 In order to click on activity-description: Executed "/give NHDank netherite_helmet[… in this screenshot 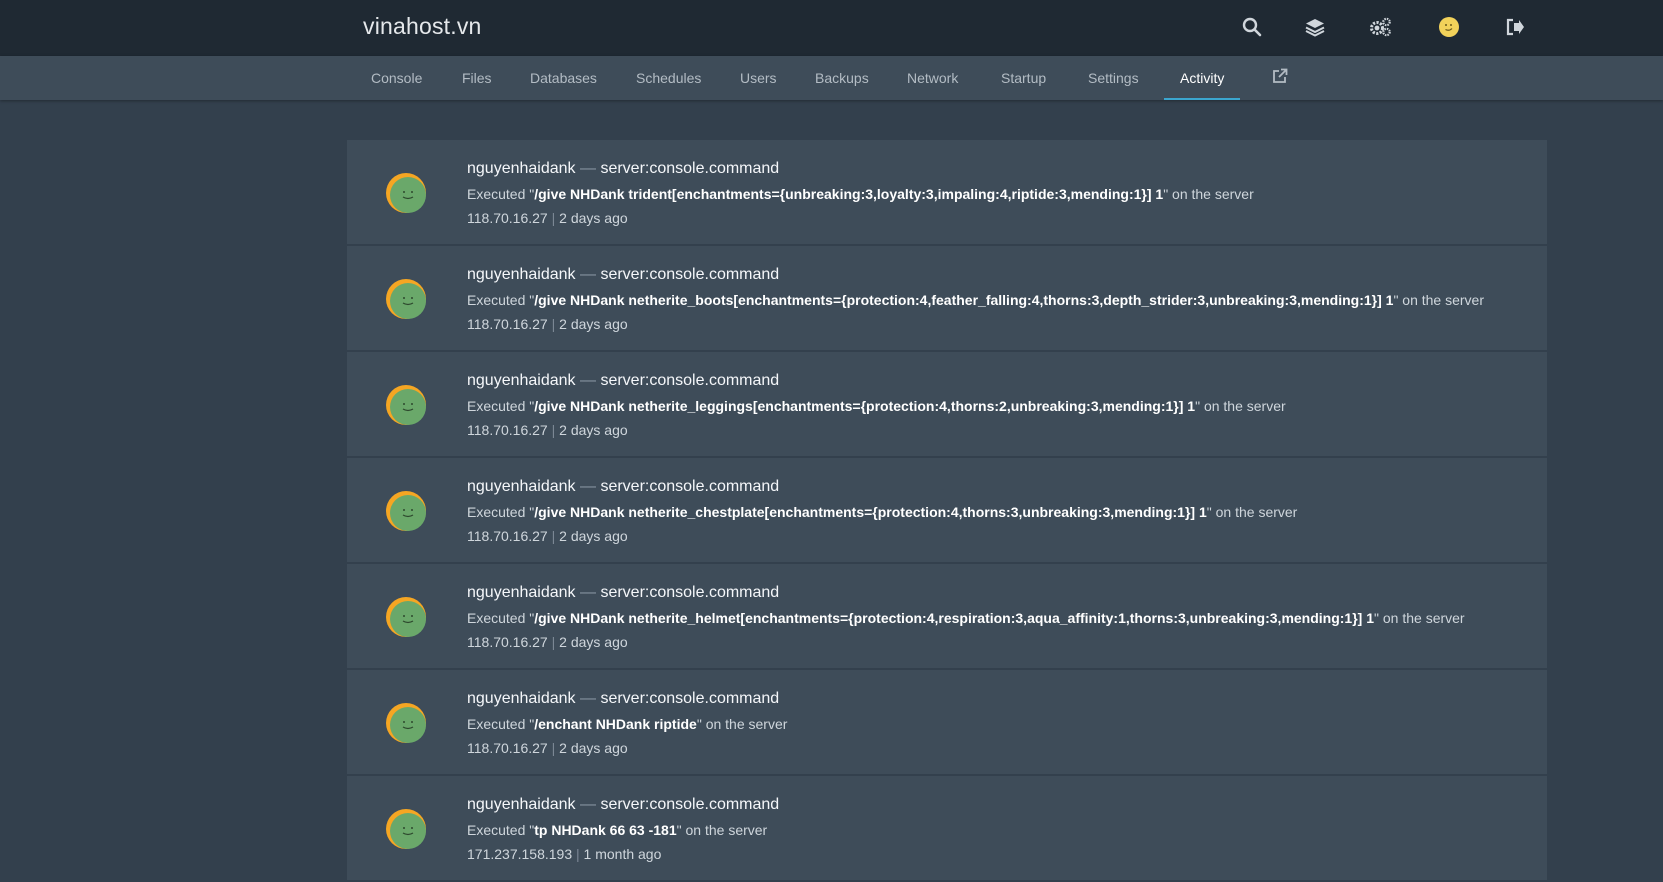, I will do `click(966, 618)`.